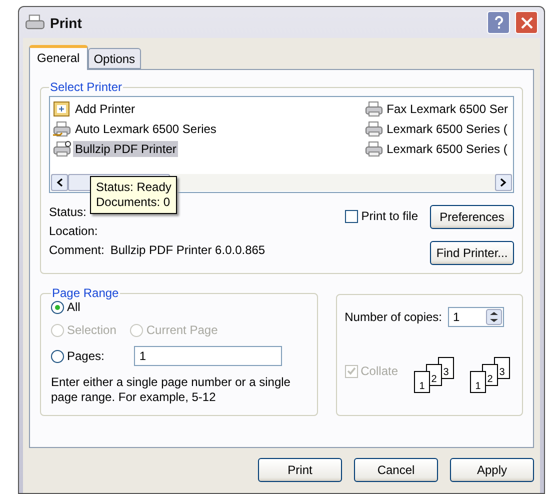 The width and height of the screenshot is (553, 494). Describe the element at coordinates (476, 317) in the screenshot. I see `copies-spinner: 1` at that location.